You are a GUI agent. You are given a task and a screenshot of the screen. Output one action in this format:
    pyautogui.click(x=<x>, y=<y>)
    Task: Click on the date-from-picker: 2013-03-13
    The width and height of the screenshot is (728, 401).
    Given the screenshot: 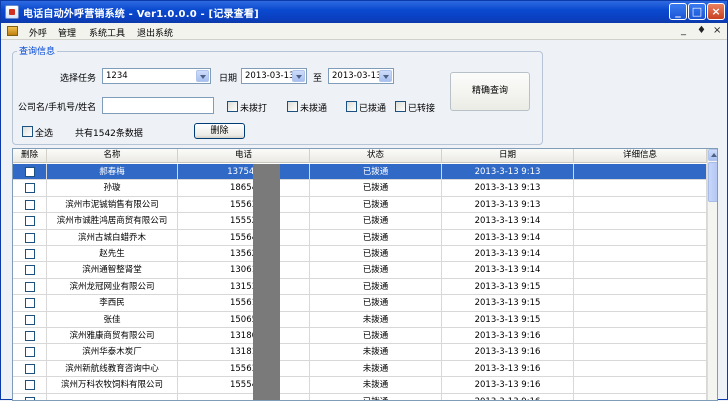 What is the action you would take?
    pyautogui.click(x=274, y=76)
    